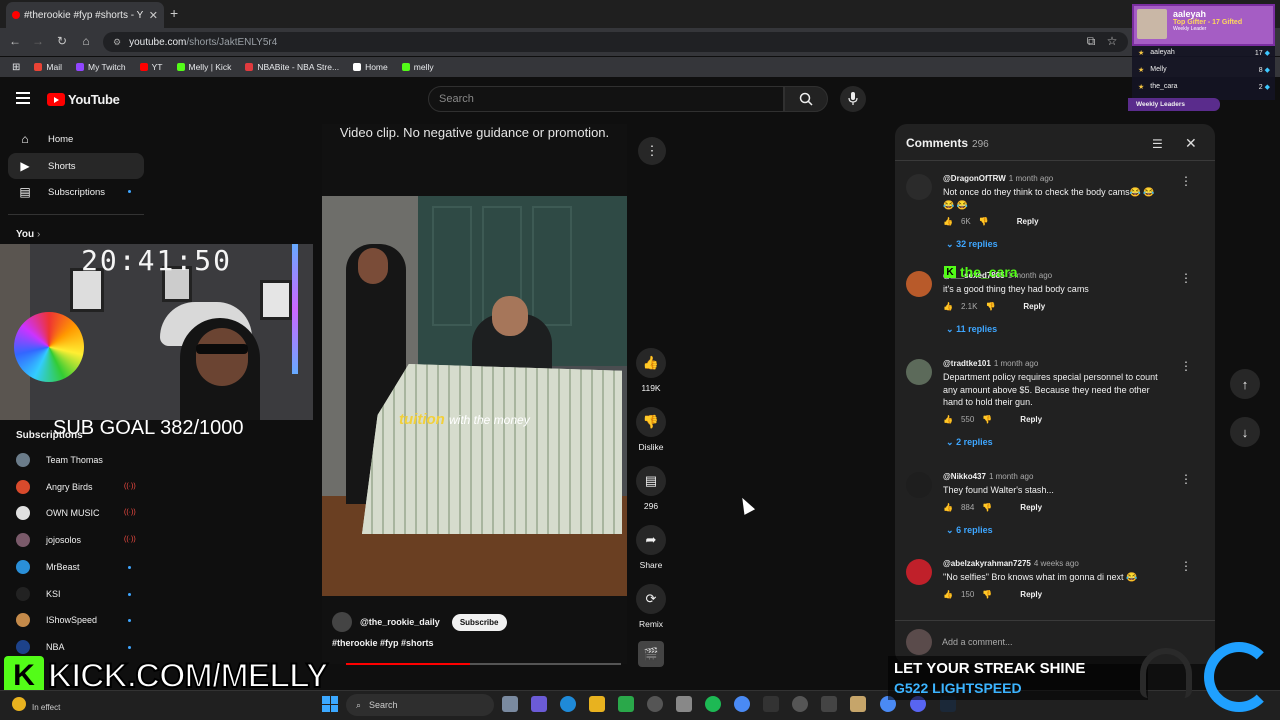  Describe the element at coordinates (800, 704) in the screenshot. I see `media-icon` at that location.